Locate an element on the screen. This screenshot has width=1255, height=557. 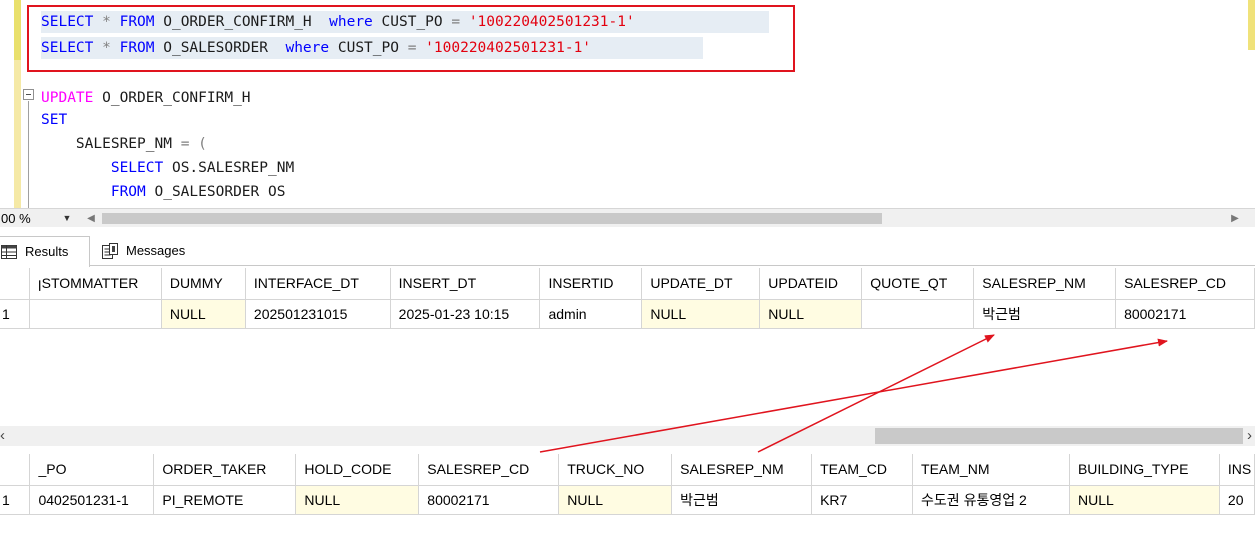
messages-icon is located at coordinates (110, 251).